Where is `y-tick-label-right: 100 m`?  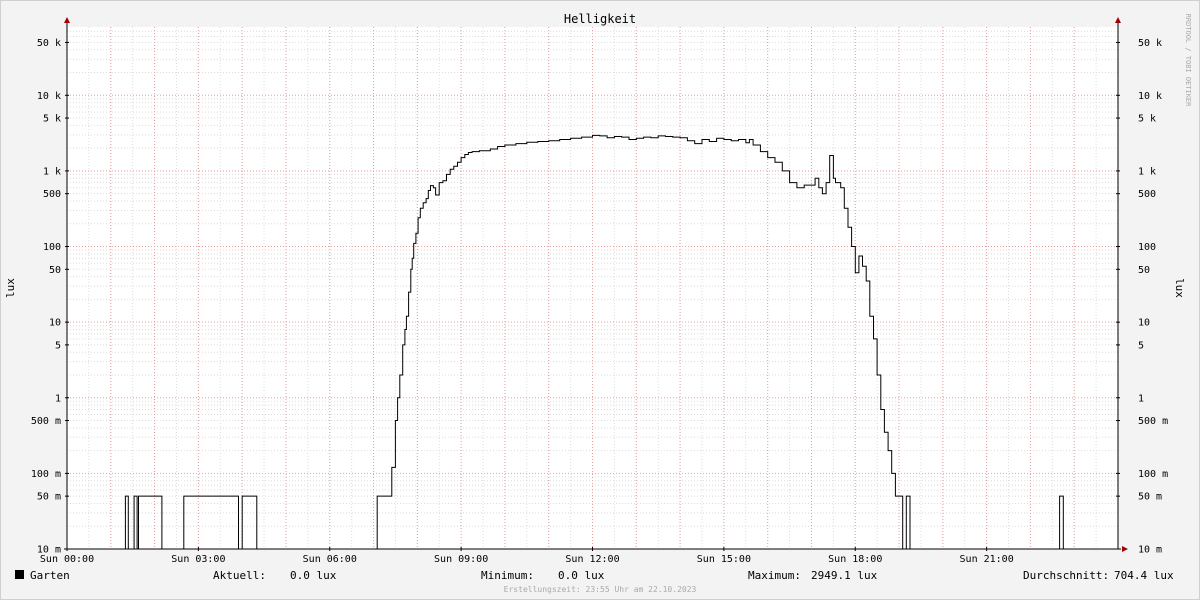
y-tick-label-right: 100 m is located at coordinates (1153, 474).